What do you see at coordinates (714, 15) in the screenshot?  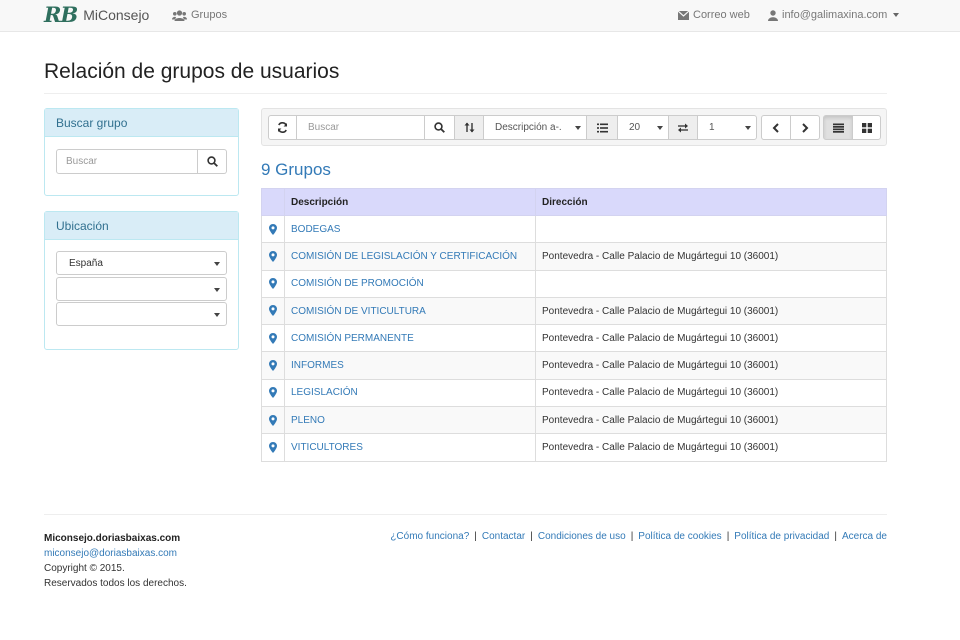 I see `nav-webmail-link: Correo web` at bounding box center [714, 15].